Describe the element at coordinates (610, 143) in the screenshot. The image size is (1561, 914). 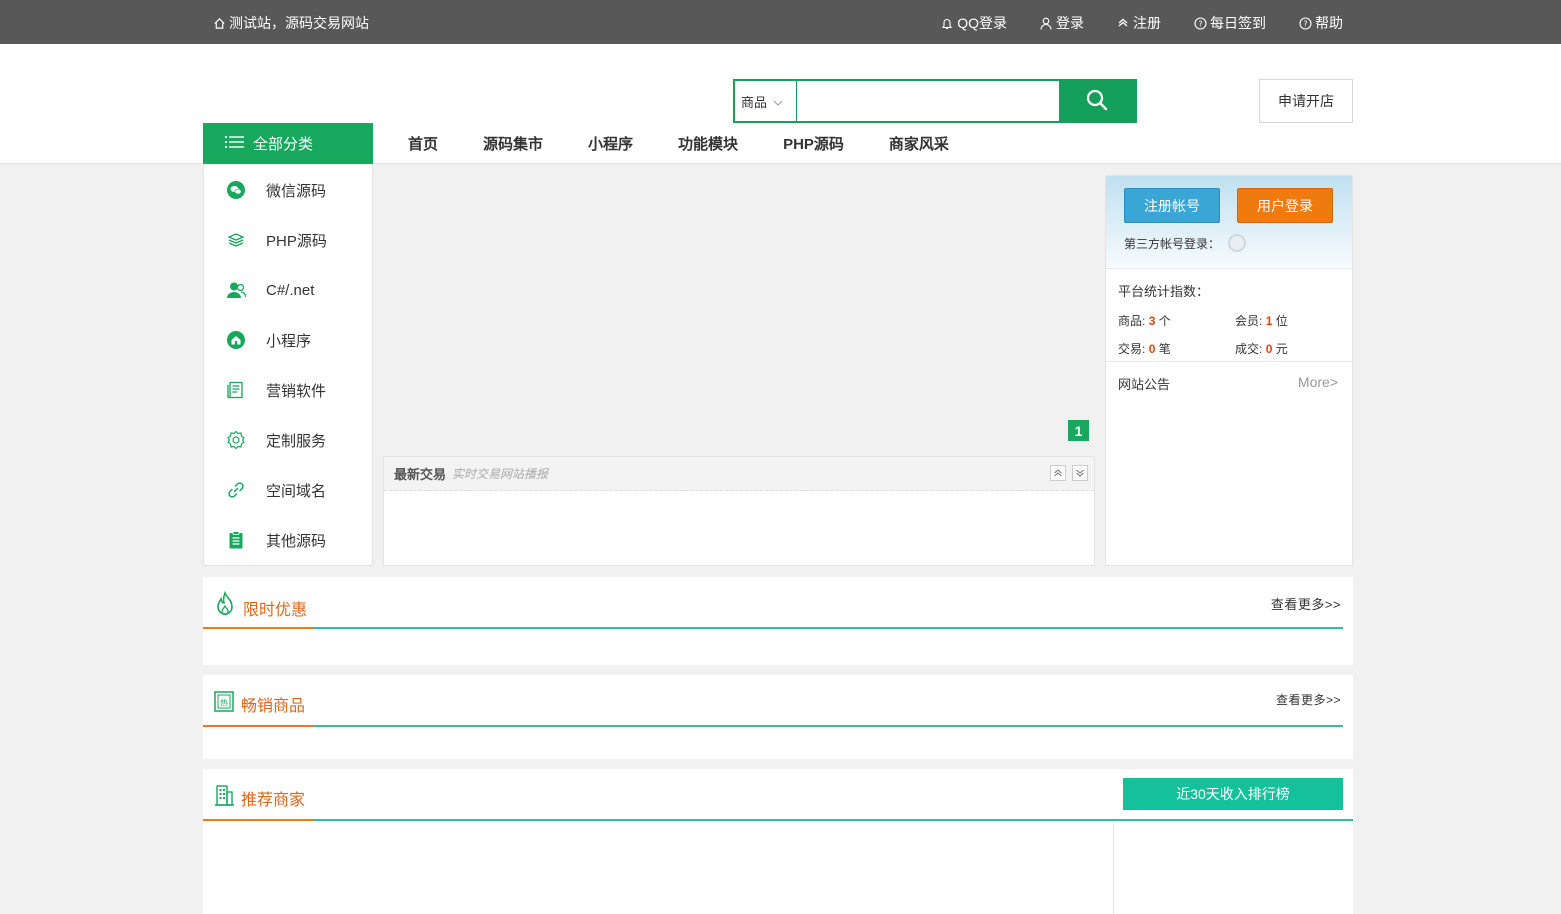
I see `nav-mini-program: 小程序` at that location.